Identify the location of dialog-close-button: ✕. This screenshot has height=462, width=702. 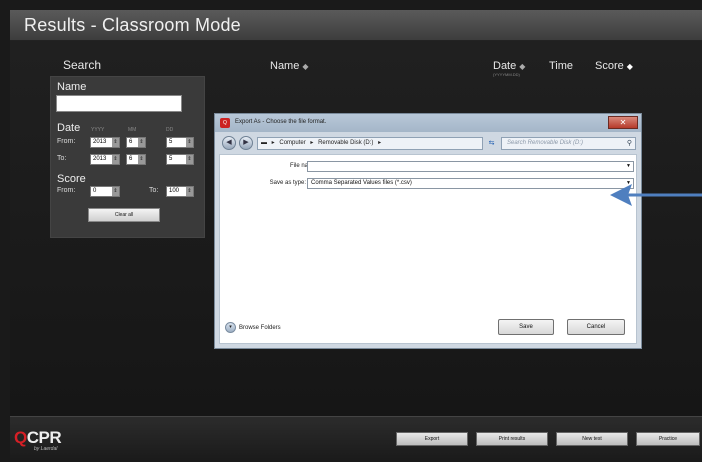
(623, 122).